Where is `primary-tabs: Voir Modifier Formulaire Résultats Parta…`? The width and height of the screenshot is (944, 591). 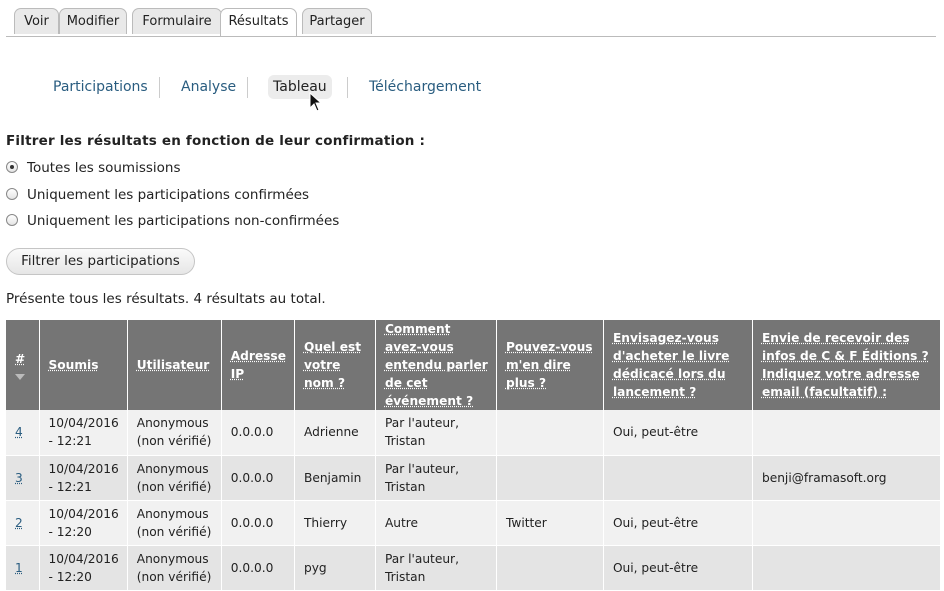
primary-tabs: Voir Modifier Formulaire Résultats Parta… is located at coordinates (471, 22).